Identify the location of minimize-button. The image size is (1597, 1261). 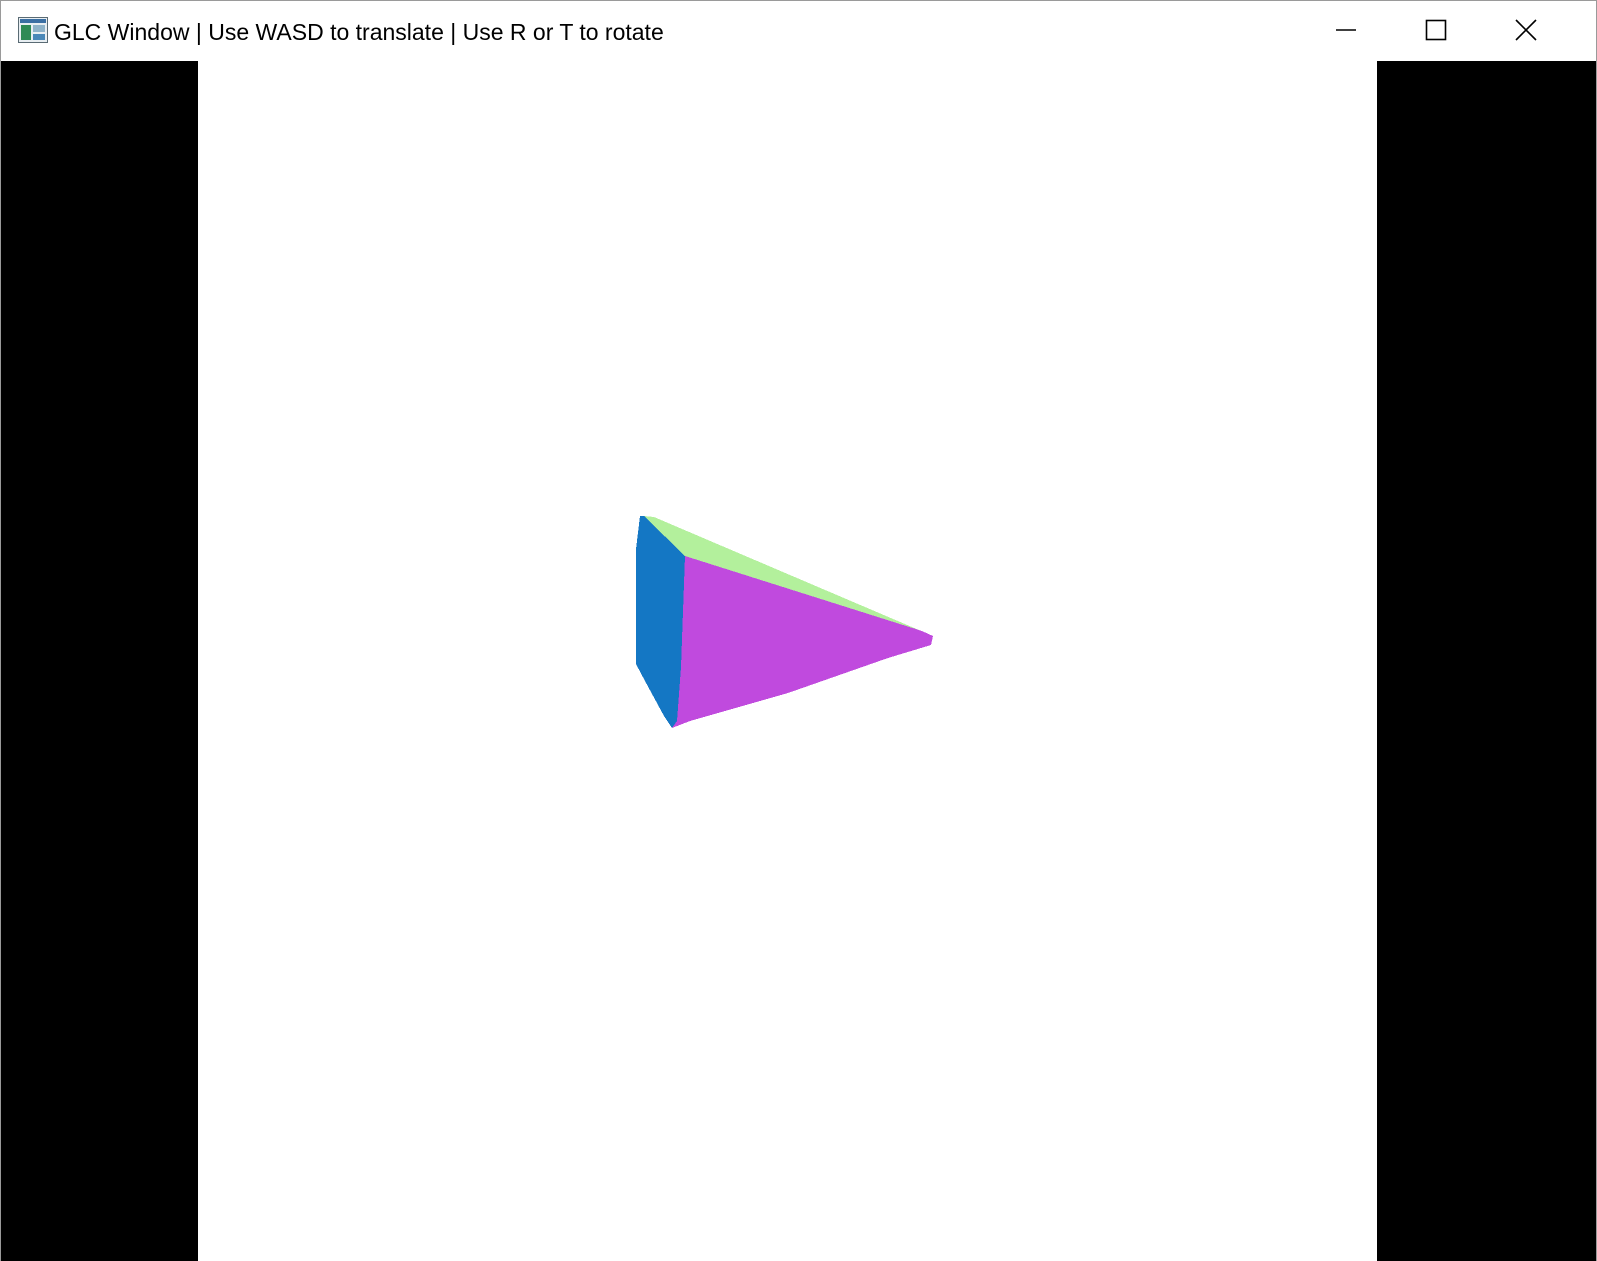
(1346, 30).